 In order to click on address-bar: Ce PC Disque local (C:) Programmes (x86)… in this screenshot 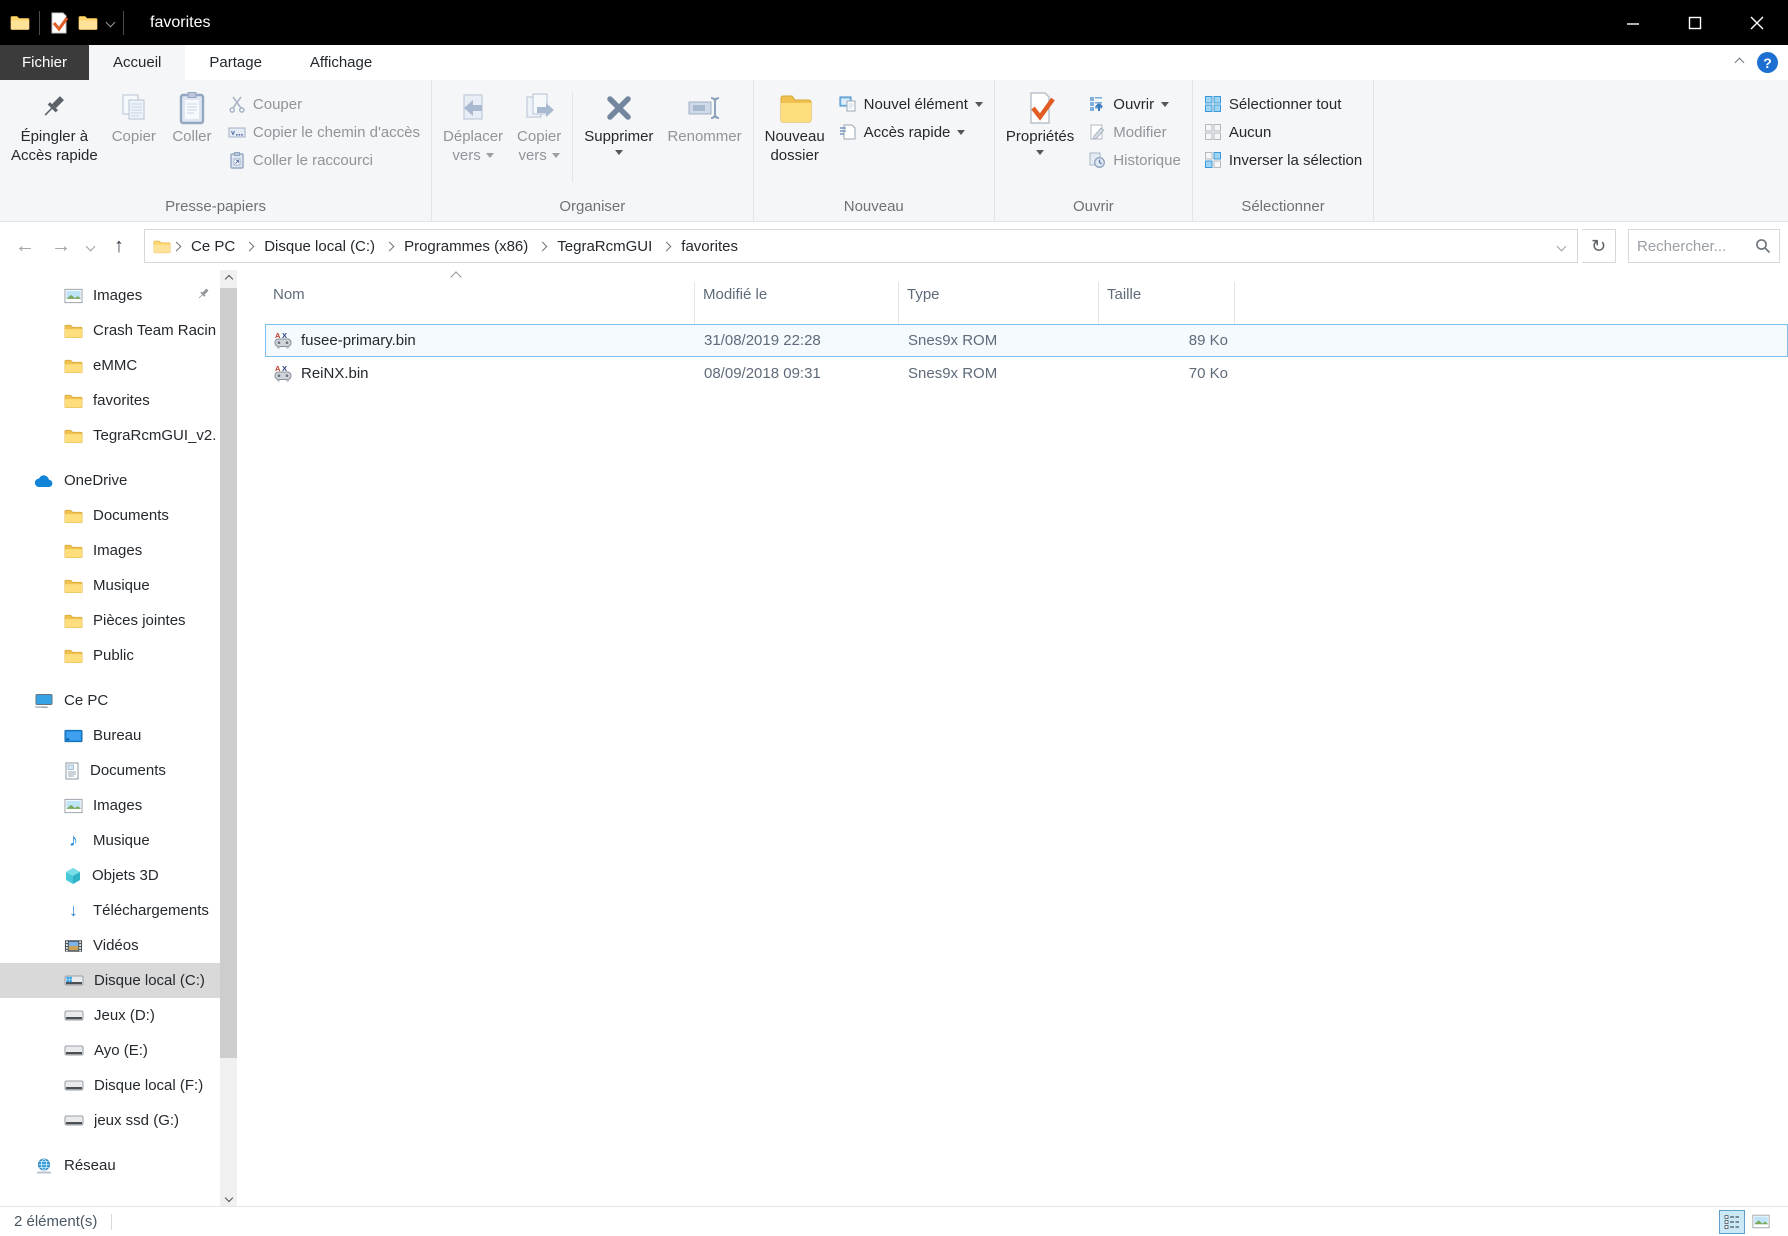, I will do `click(861, 246)`.